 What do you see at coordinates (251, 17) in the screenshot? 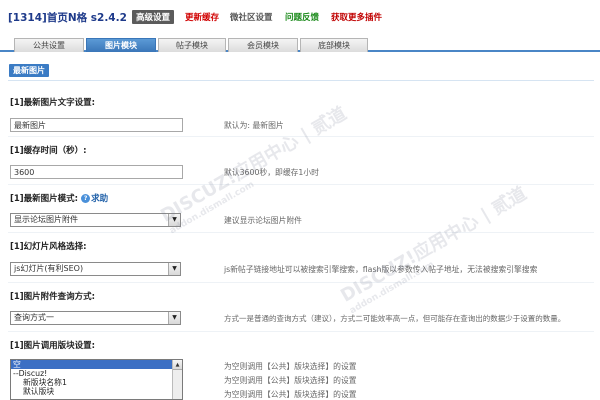
I see `micro-community-link: 微社区设置` at bounding box center [251, 17].